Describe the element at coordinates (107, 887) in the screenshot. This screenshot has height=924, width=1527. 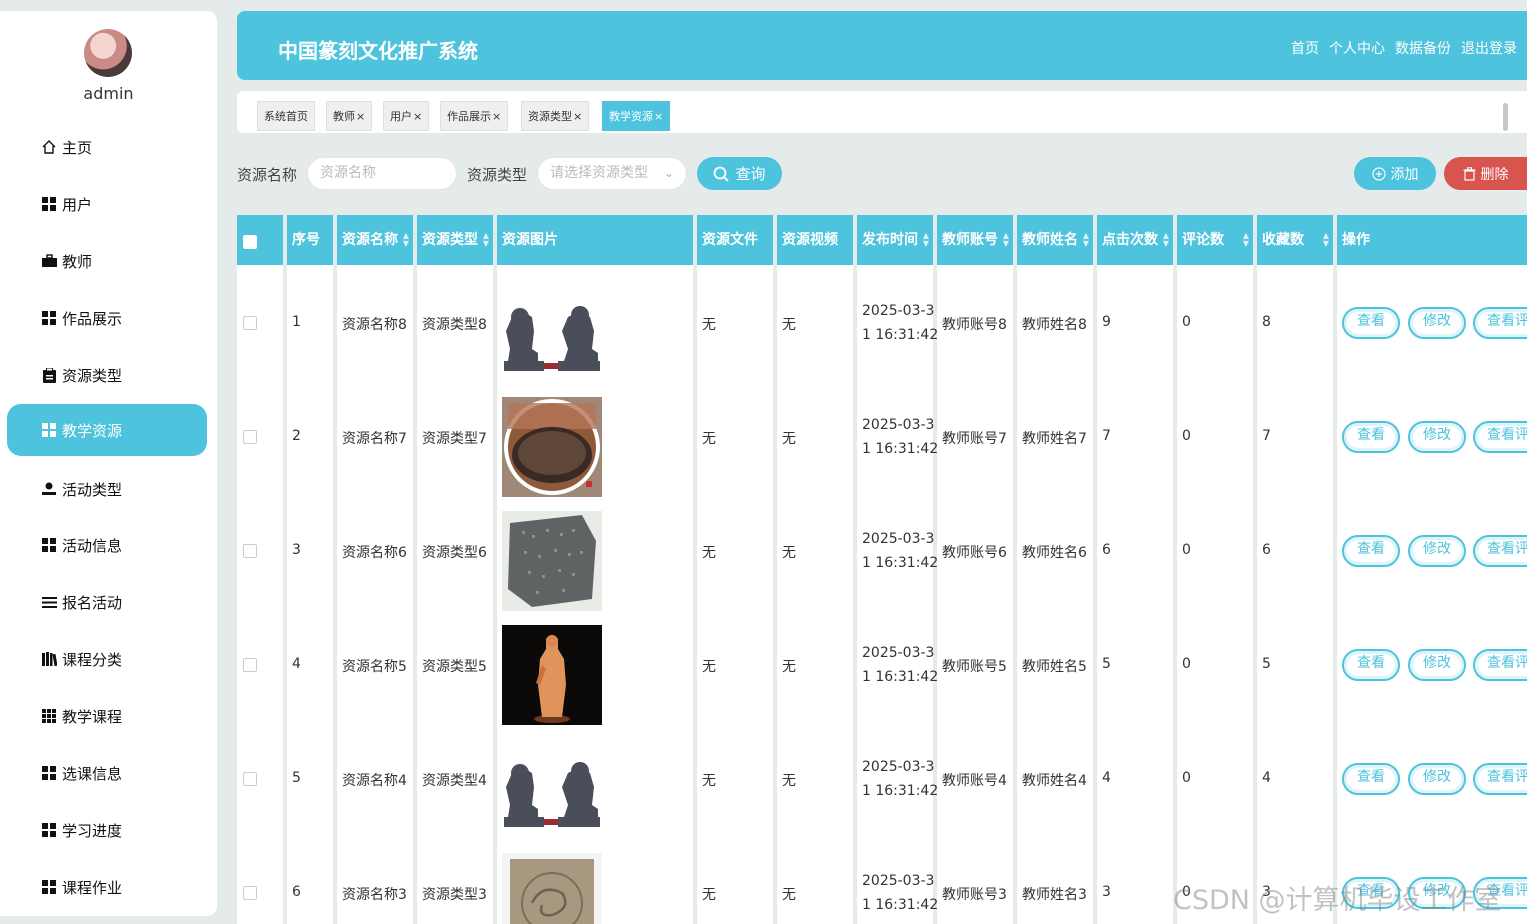
I see `sidebar-item-homework: 课程作业` at that location.